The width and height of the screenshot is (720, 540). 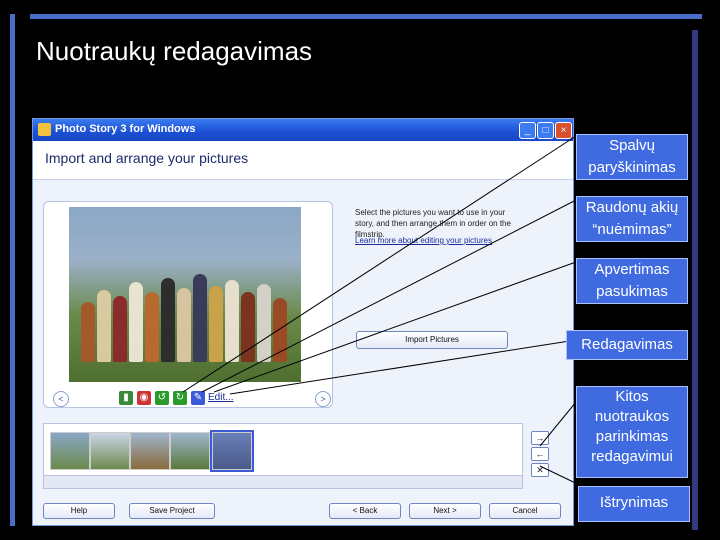 What do you see at coordinates (634, 504) in the screenshot?
I see `callout-delete: Ištrynimas` at bounding box center [634, 504].